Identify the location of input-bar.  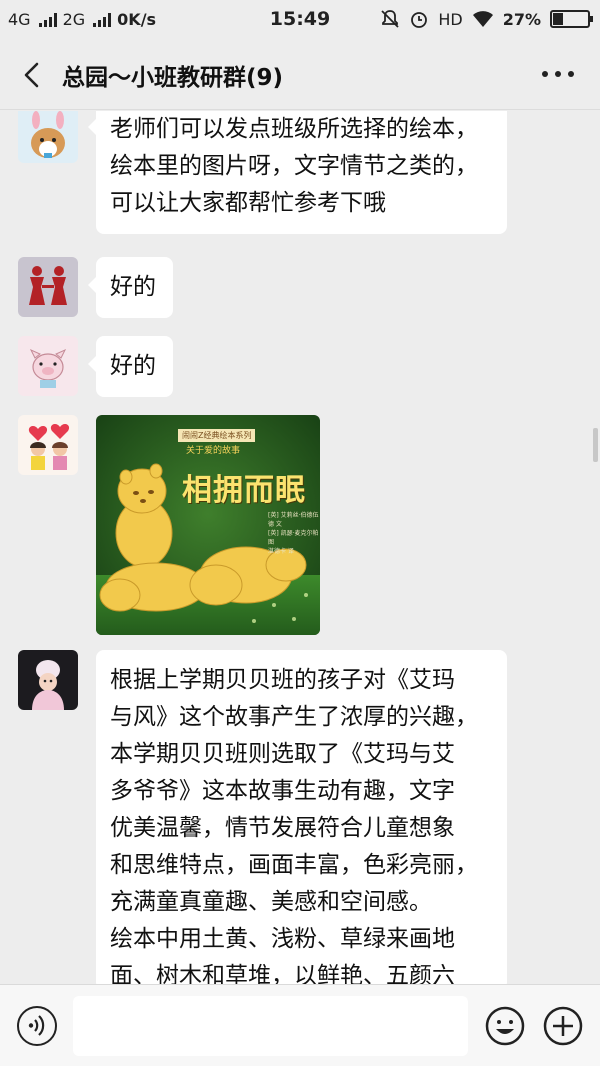
(300, 1025).